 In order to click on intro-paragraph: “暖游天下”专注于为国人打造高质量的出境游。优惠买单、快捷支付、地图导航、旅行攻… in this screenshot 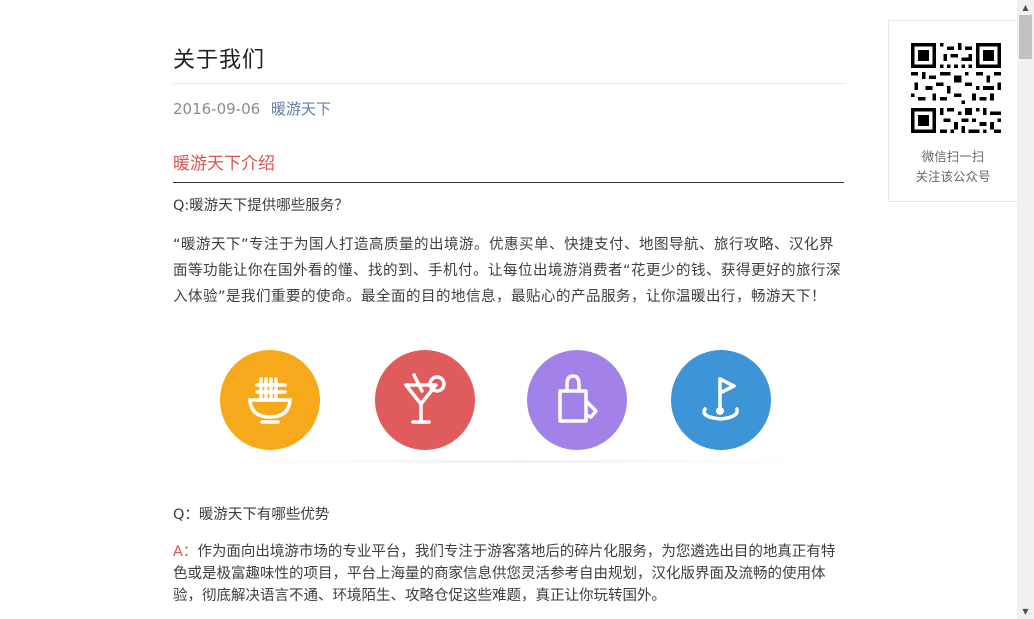, I will do `click(507, 271)`.